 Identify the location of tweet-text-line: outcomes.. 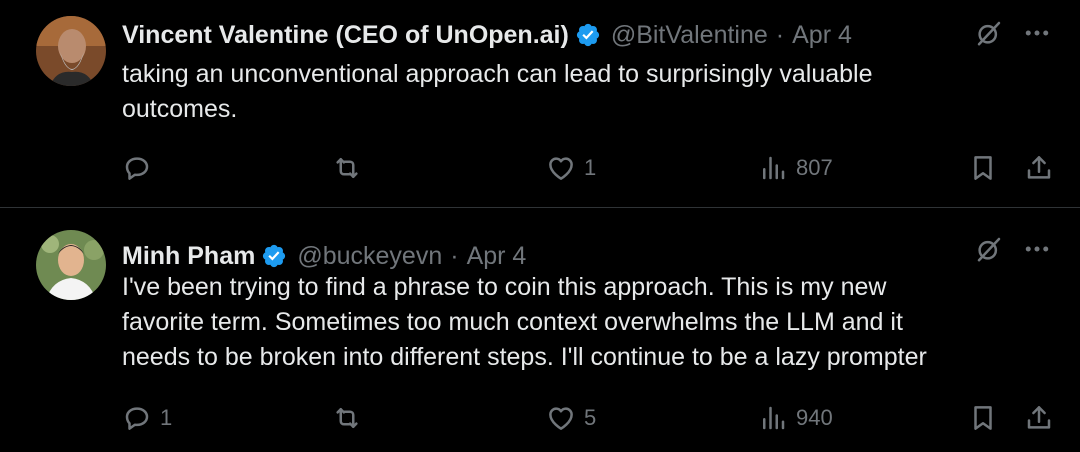
(180, 109).